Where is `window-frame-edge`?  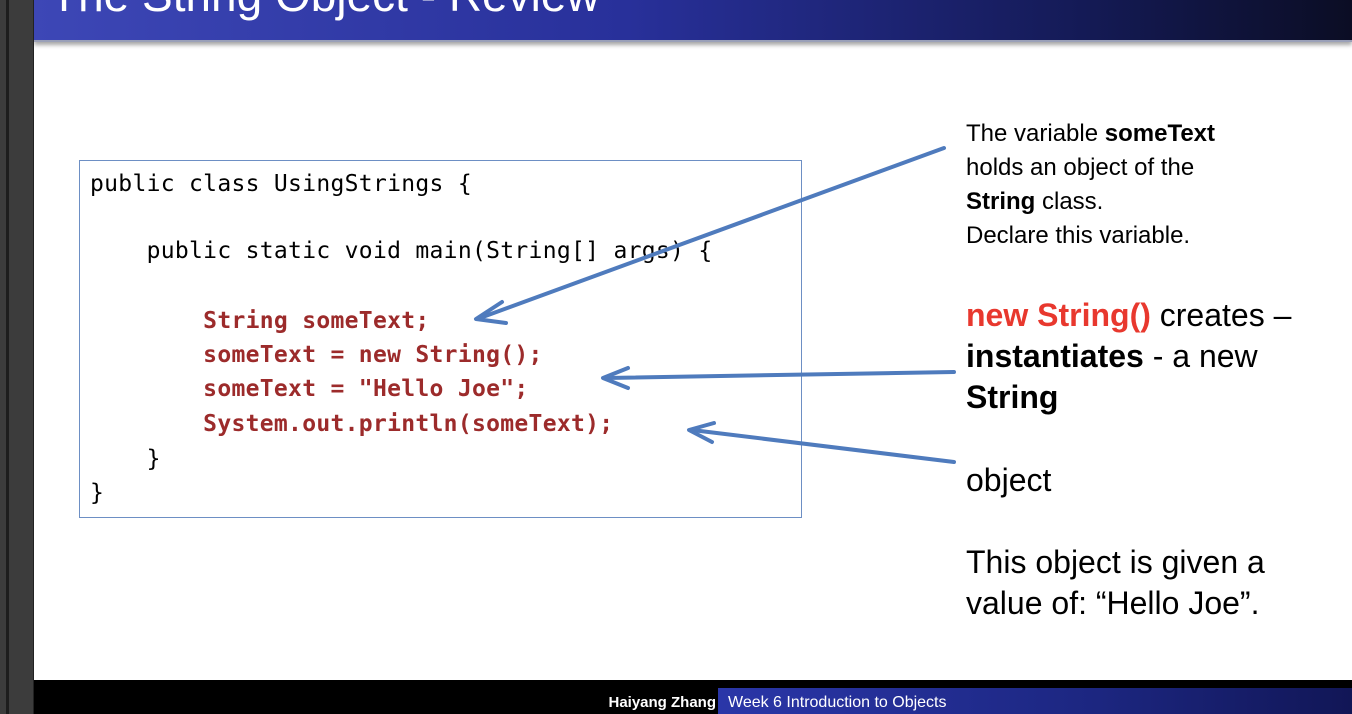
window-frame-edge is located at coordinates (17, 357).